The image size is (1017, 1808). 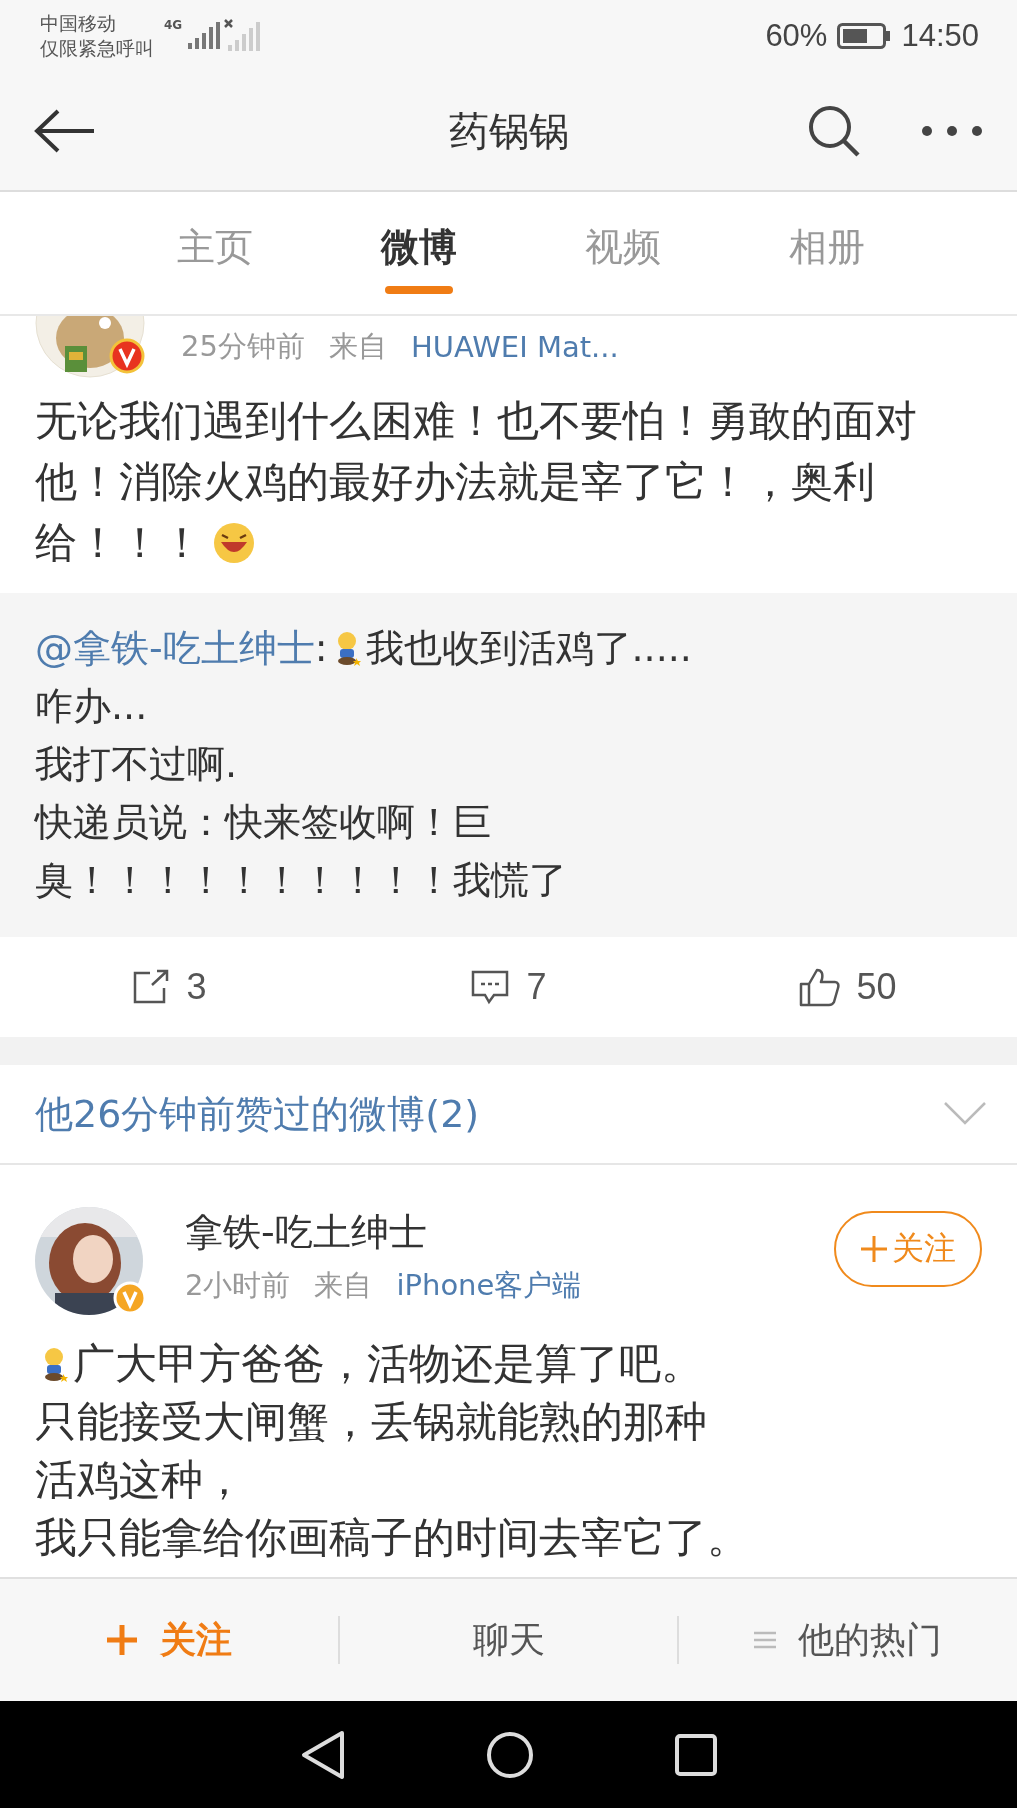 What do you see at coordinates (257, 1114) in the screenshot?
I see `section-title: 他26分钟前赞过的微博(2)` at bounding box center [257, 1114].